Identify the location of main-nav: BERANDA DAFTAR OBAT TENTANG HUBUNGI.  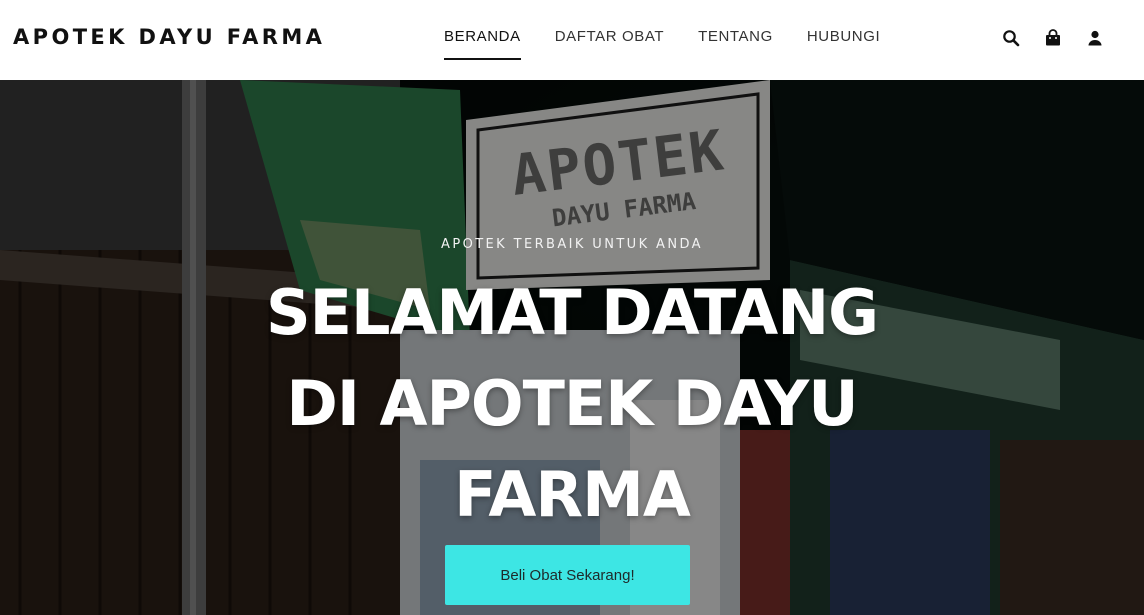
(662, 44).